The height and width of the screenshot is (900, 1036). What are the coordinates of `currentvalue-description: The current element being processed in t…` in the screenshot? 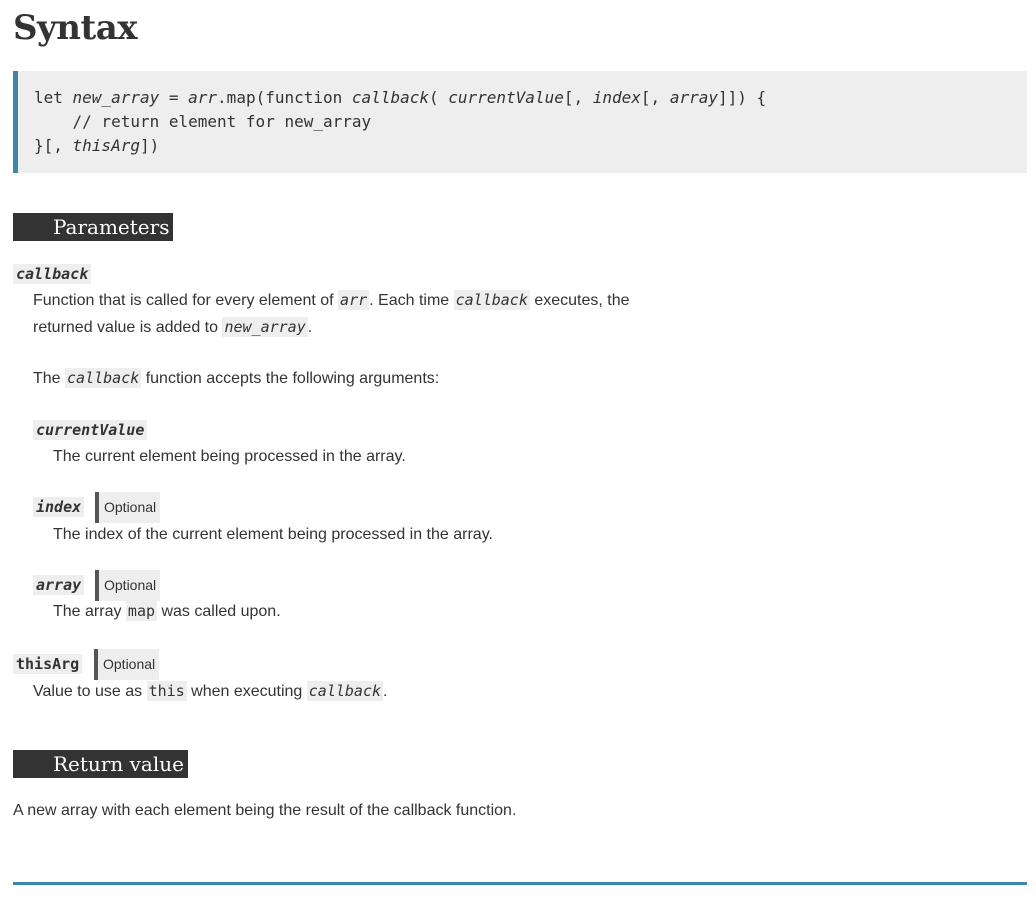 It's located at (229, 456).